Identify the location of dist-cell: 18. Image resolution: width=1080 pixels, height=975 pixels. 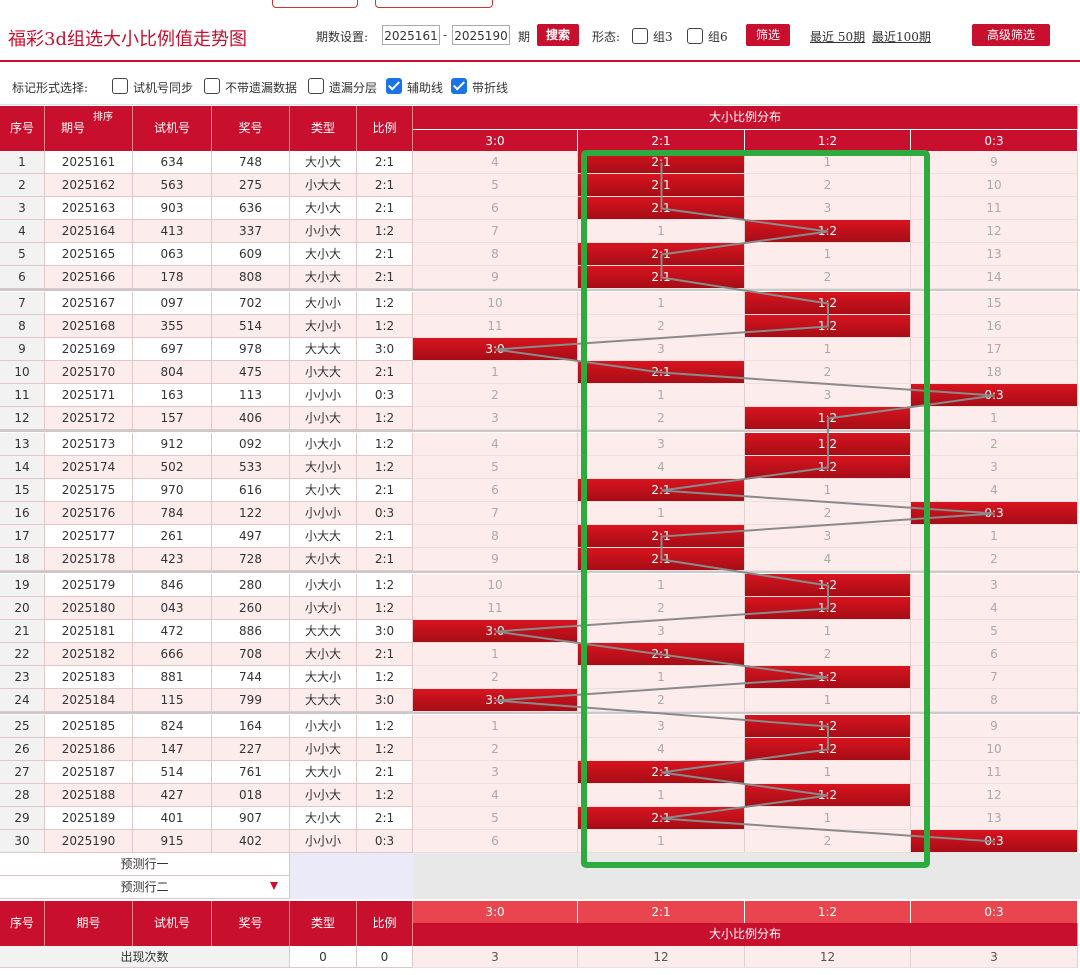
(994, 372).